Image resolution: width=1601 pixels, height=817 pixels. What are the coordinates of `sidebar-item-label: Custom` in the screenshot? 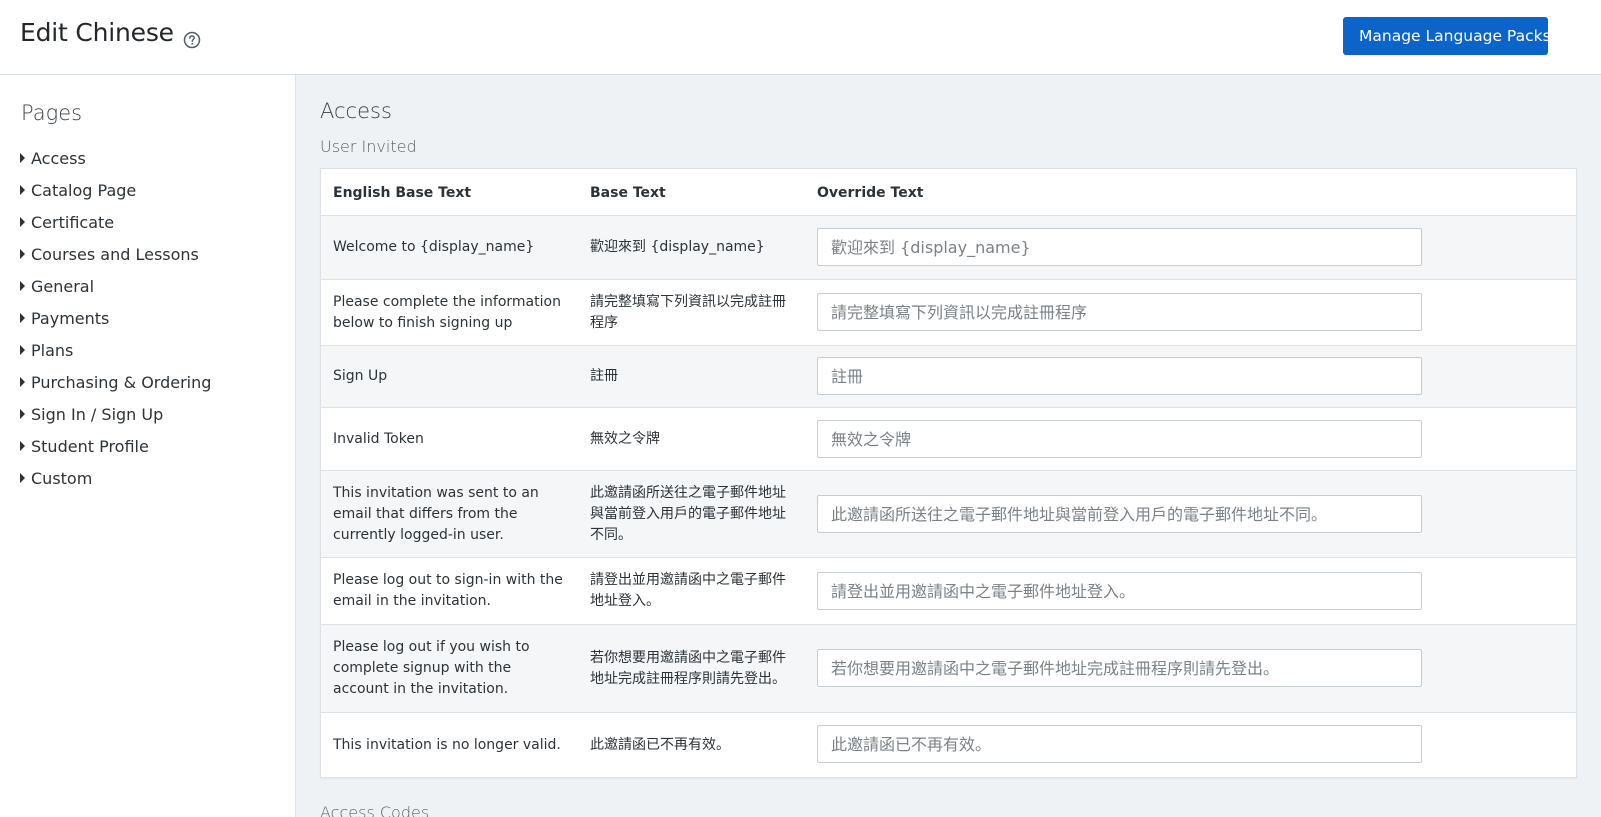 It's located at (62, 478).